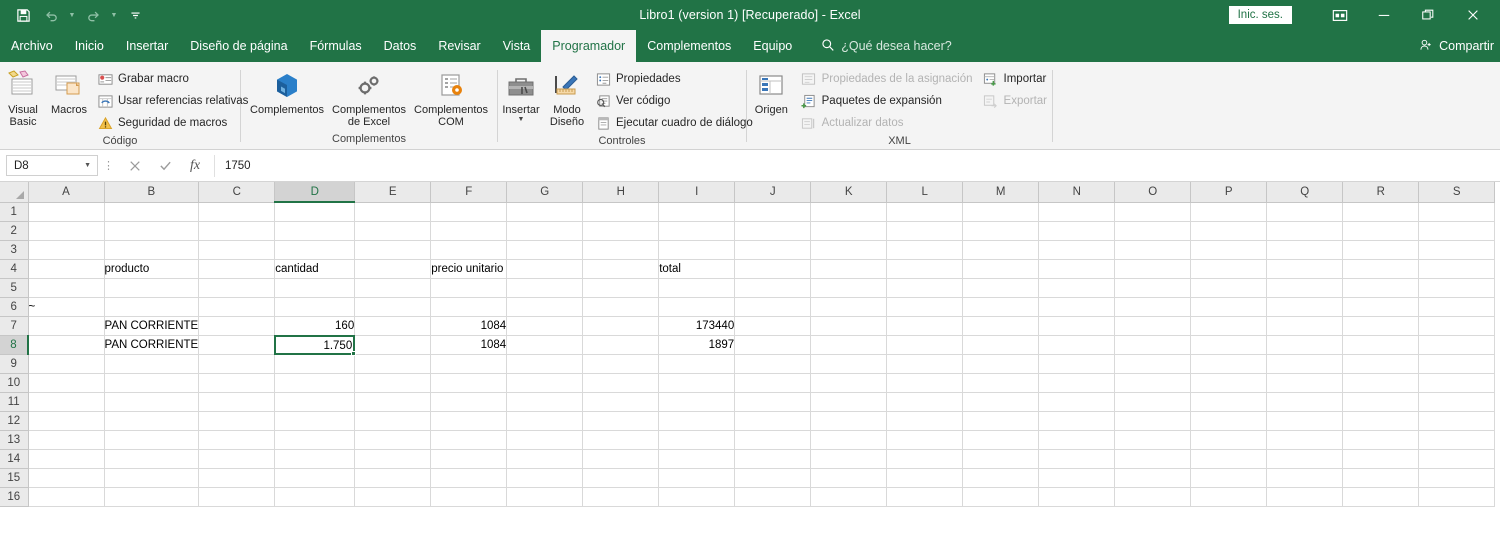 The width and height of the screenshot is (1500, 536). I want to click on cell-D3, so click(315, 250).